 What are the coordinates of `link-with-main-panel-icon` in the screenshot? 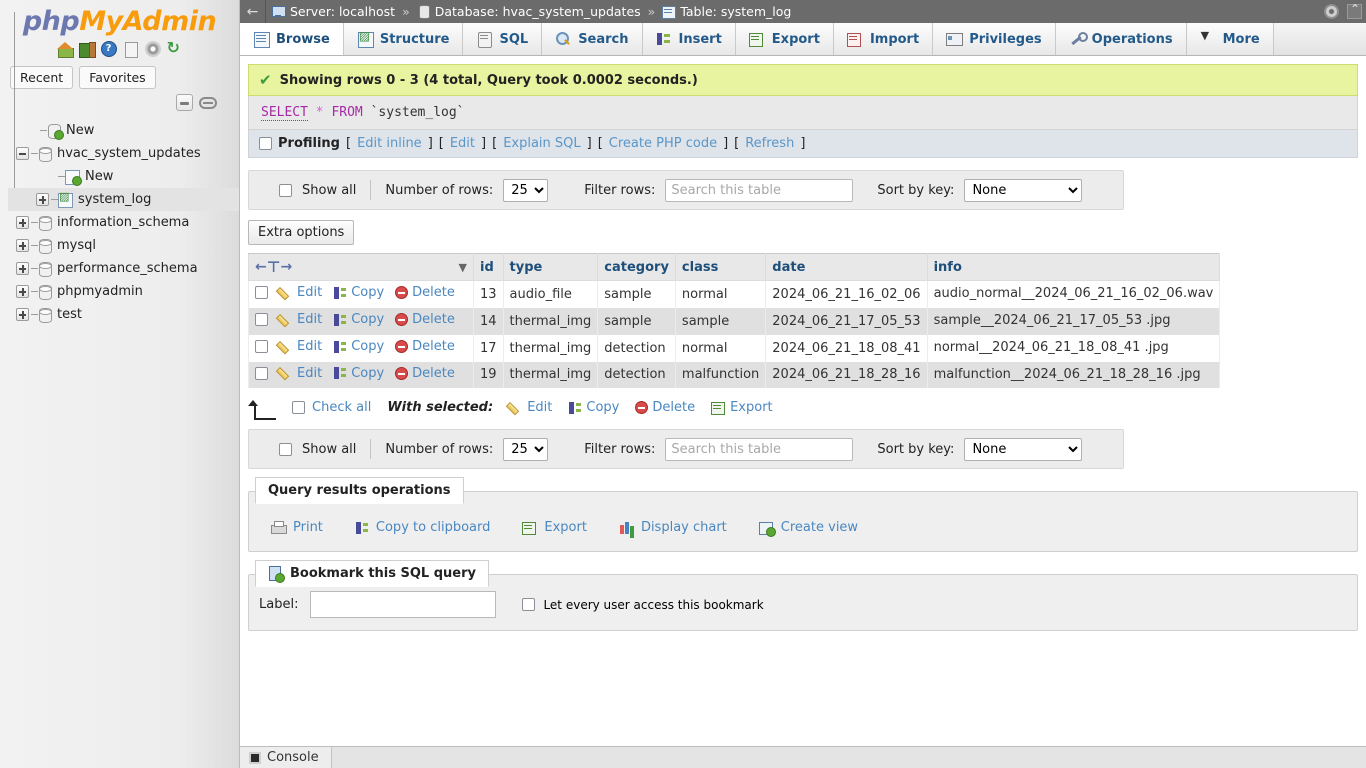 It's located at (208, 102).